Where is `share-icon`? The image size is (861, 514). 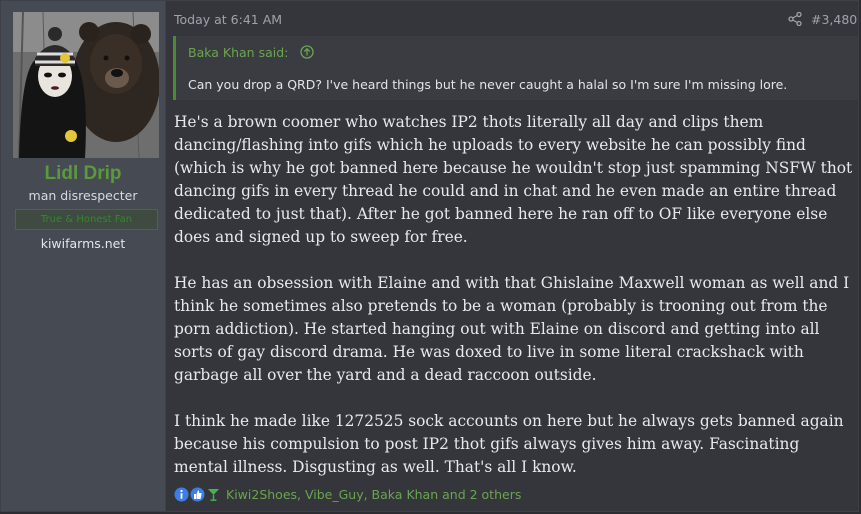 share-icon is located at coordinates (795, 19).